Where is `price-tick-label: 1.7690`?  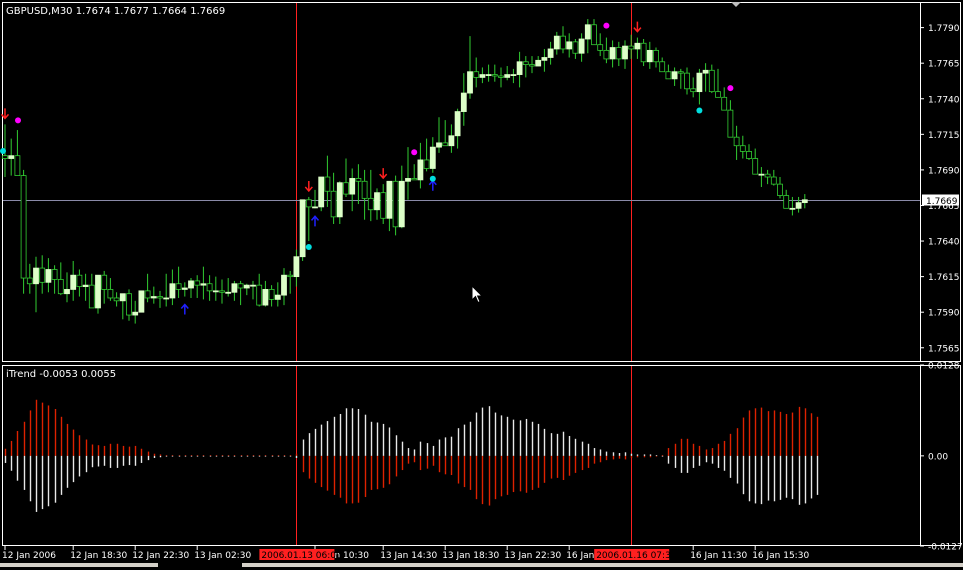 price-tick-label: 1.7690 is located at coordinates (944, 171).